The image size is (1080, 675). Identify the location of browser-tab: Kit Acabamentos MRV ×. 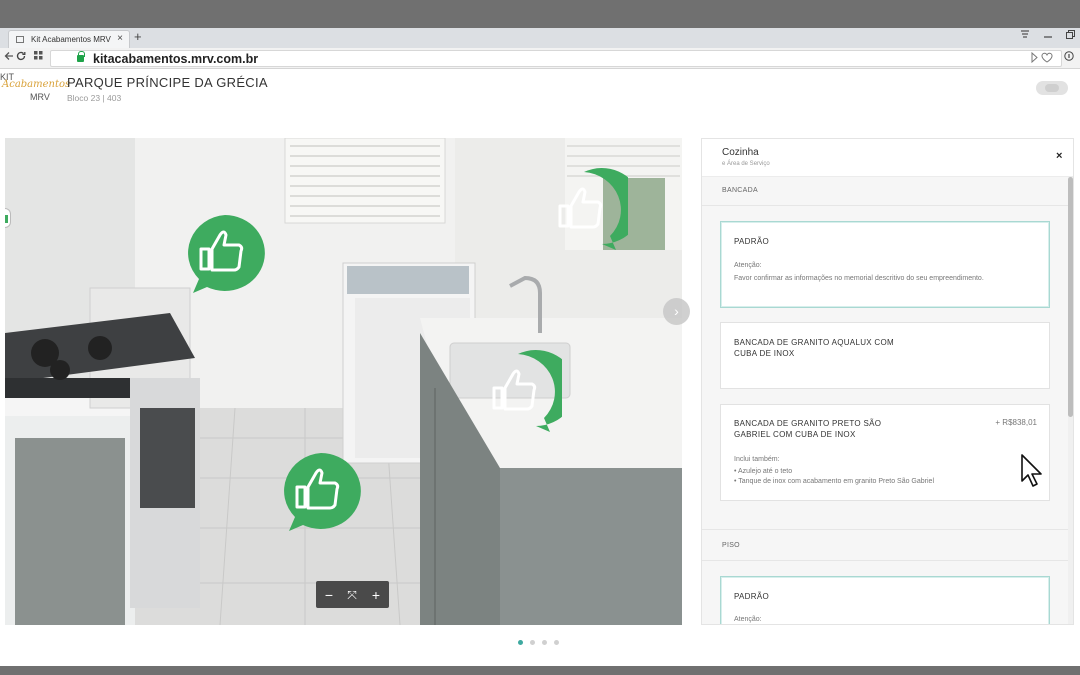
(69, 39).